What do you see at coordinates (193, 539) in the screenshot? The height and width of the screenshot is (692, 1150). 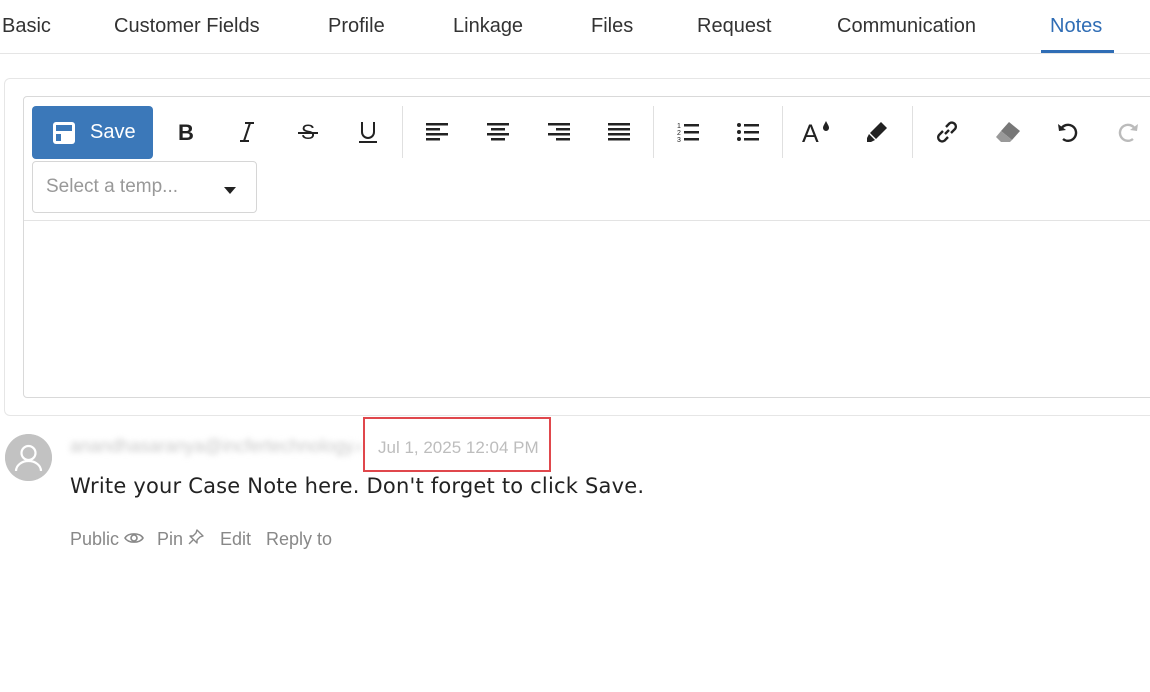 I see `pin-icon` at bounding box center [193, 539].